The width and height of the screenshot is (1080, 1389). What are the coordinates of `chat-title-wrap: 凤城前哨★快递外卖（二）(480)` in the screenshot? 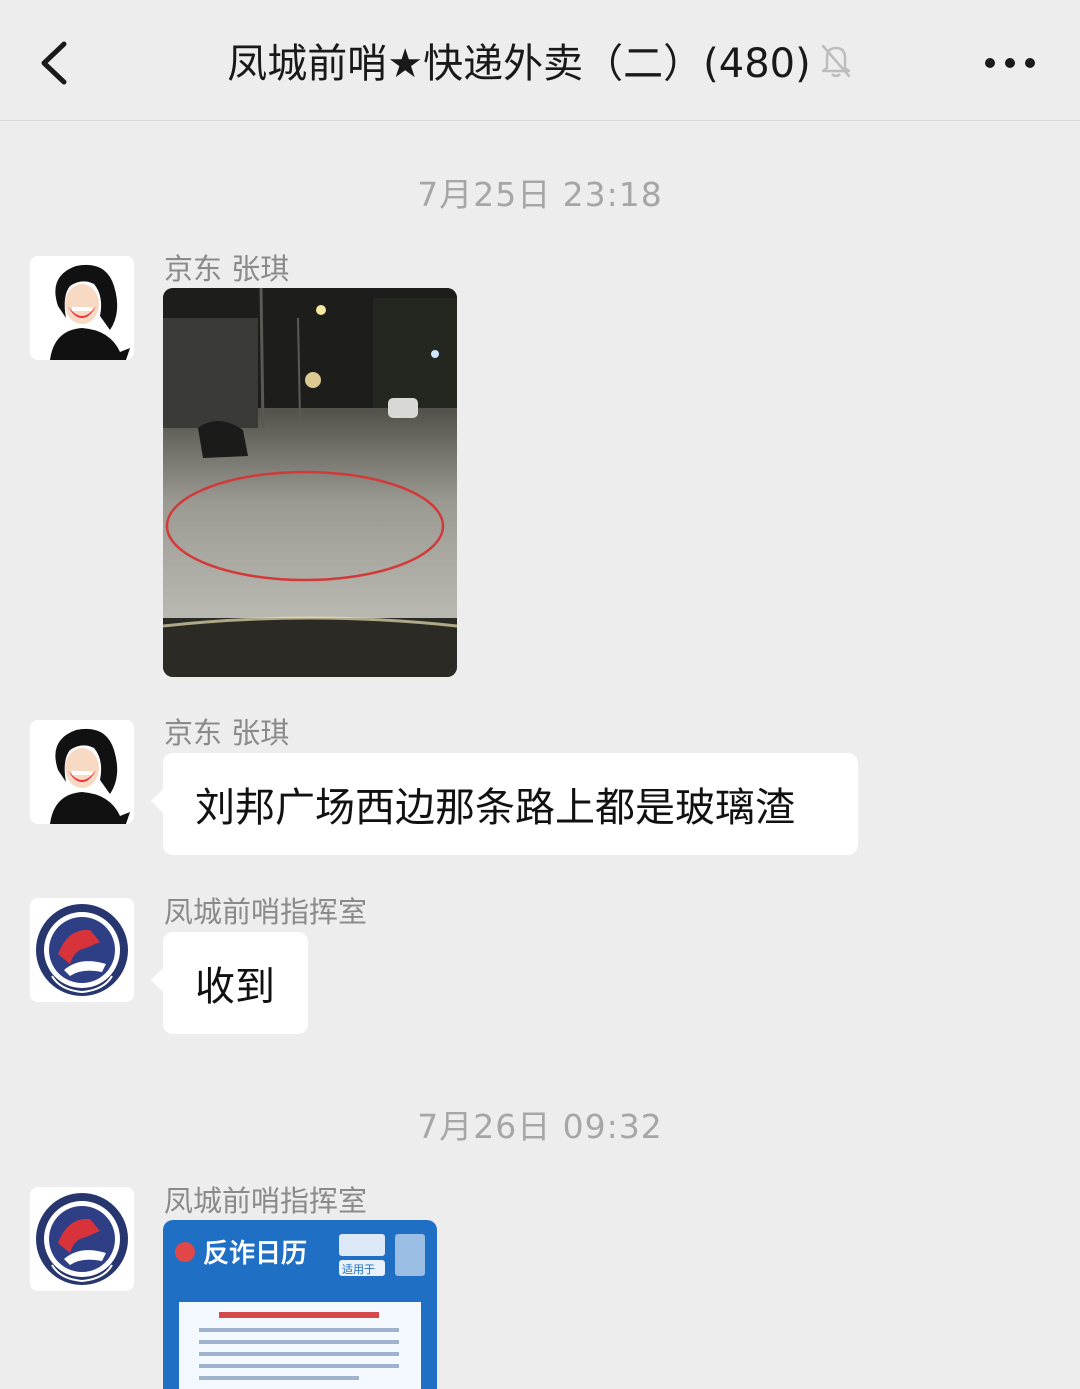 It's located at (540, 60).